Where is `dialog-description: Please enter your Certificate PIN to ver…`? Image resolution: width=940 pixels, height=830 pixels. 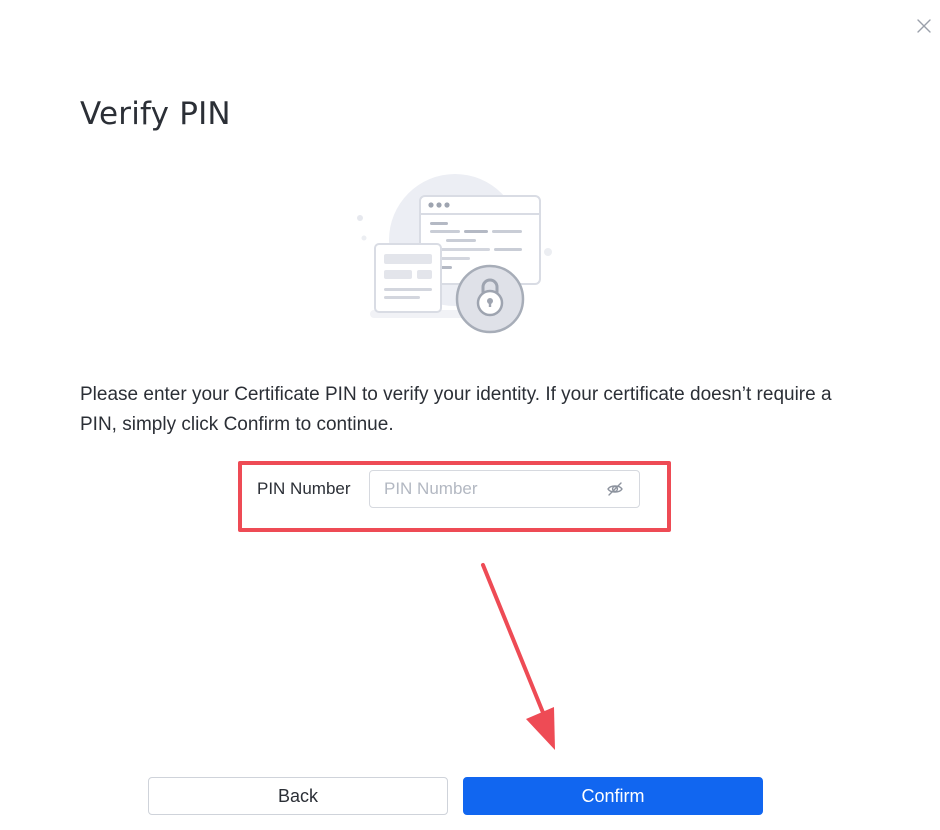
dialog-description: Please enter your Certificate PIN to ver… is located at coordinates (456, 409).